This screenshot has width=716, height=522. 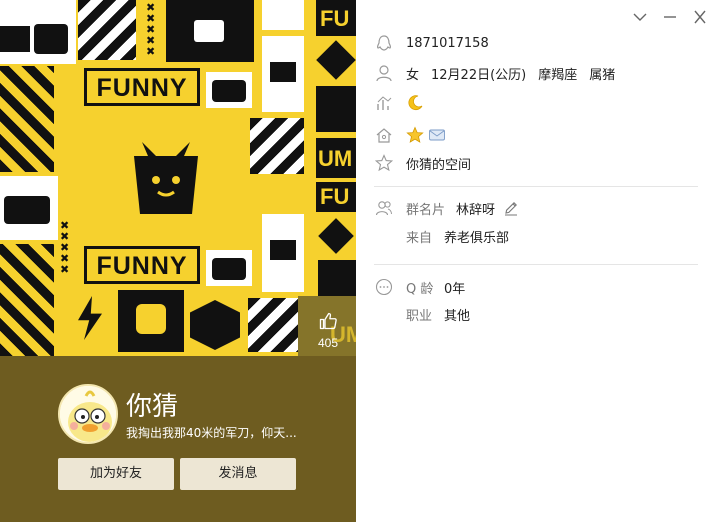 I want to click on badges-row, so click(x=410, y=135).